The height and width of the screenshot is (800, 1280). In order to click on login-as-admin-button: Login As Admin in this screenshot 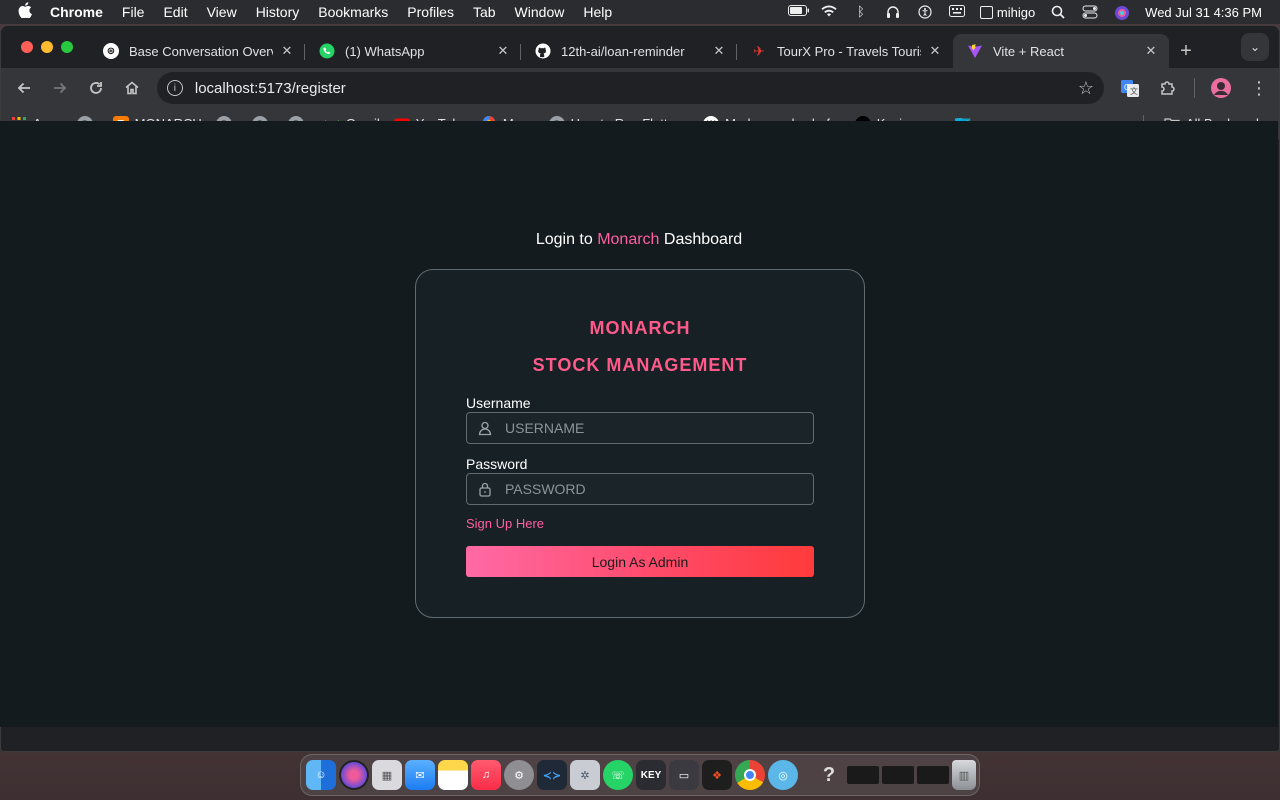, I will do `click(640, 561)`.